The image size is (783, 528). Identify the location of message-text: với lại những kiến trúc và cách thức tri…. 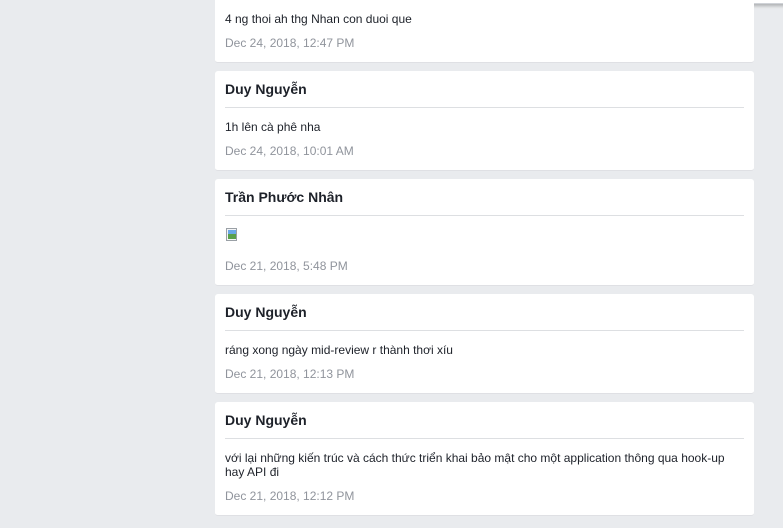
(475, 465).